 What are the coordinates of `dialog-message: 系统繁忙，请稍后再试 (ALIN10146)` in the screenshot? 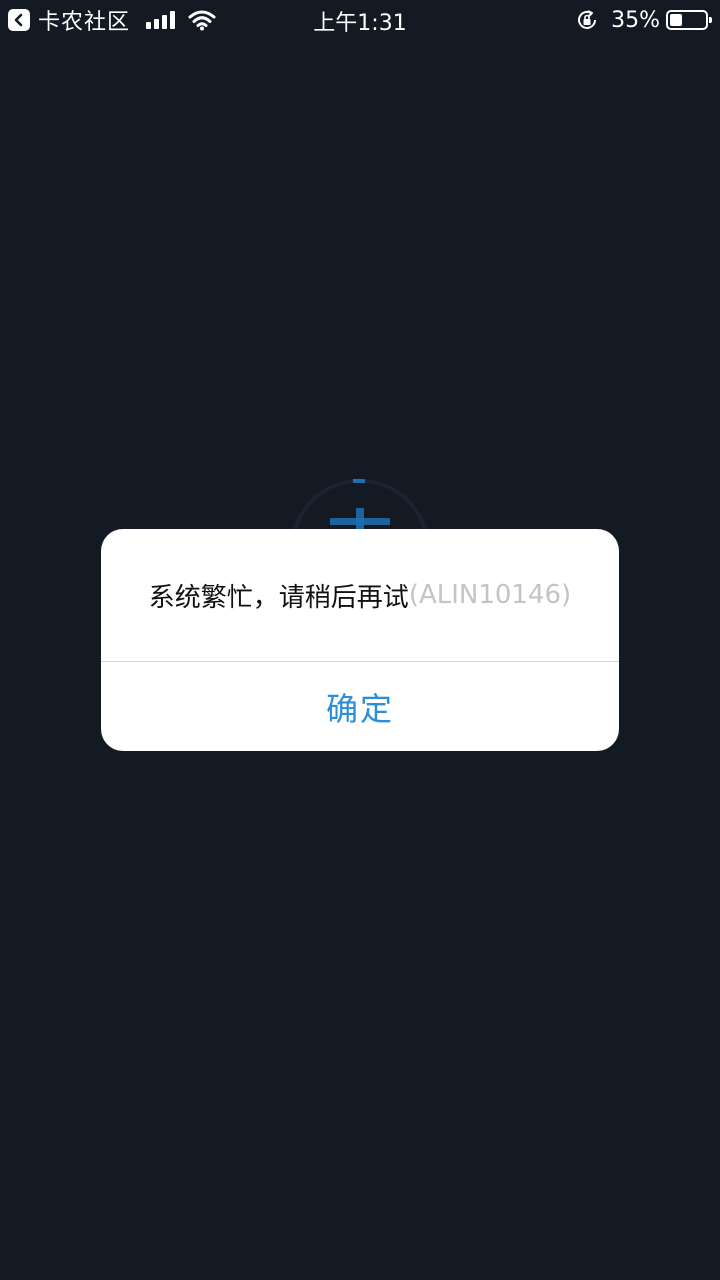 It's located at (360, 595).